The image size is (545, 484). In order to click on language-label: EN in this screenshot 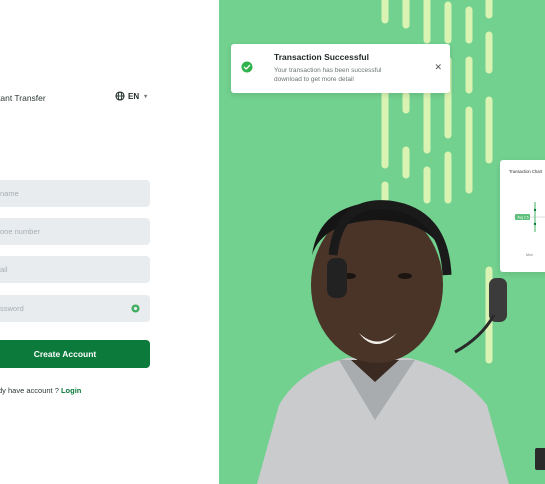, I will do `click(134, 96)`.